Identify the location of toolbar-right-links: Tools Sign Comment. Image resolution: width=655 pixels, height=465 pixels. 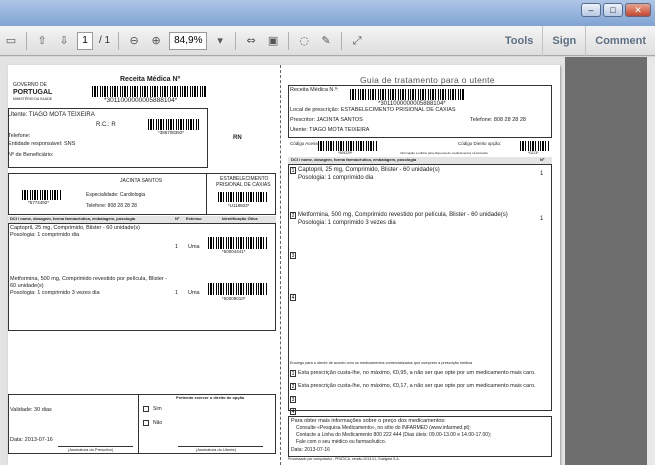
(575, 41).